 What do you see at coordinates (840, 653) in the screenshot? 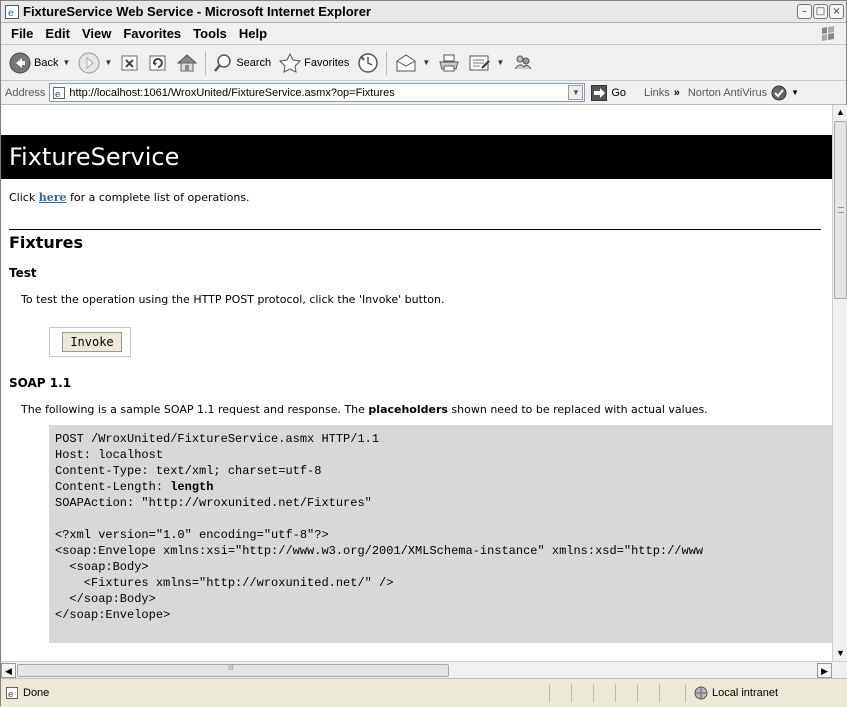
I see `scroll-down-icon: ▼` at bounding box center [840, 653].